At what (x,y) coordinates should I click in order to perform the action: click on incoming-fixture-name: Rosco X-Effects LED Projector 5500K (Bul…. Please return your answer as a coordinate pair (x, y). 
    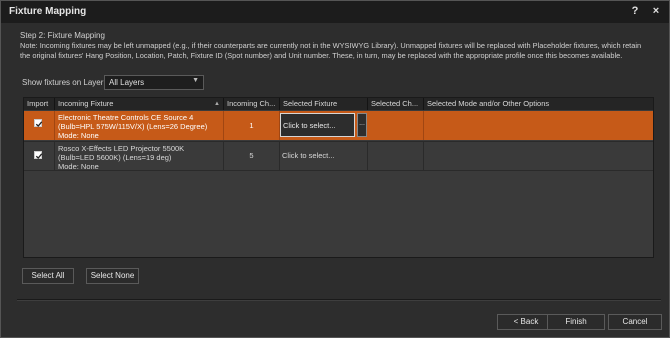
    Looking at the image, I should click on (121, 153).